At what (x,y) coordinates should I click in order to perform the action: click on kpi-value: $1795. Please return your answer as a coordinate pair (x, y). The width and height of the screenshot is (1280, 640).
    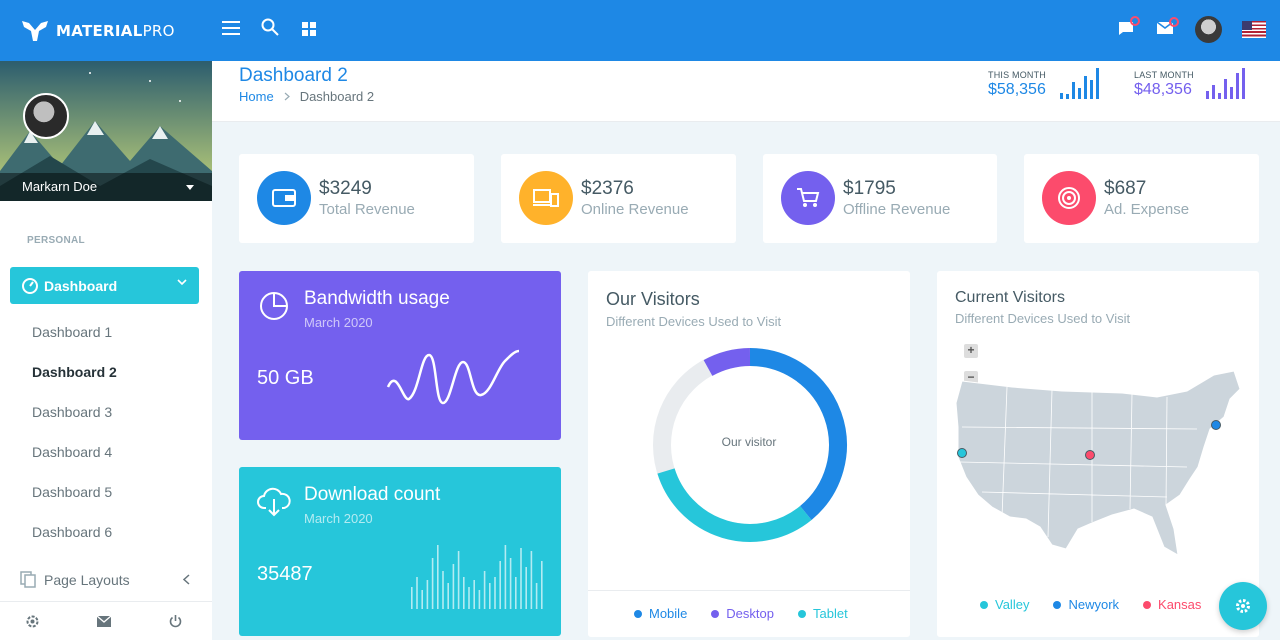
    Looking at the image, I should click on (869, 188).